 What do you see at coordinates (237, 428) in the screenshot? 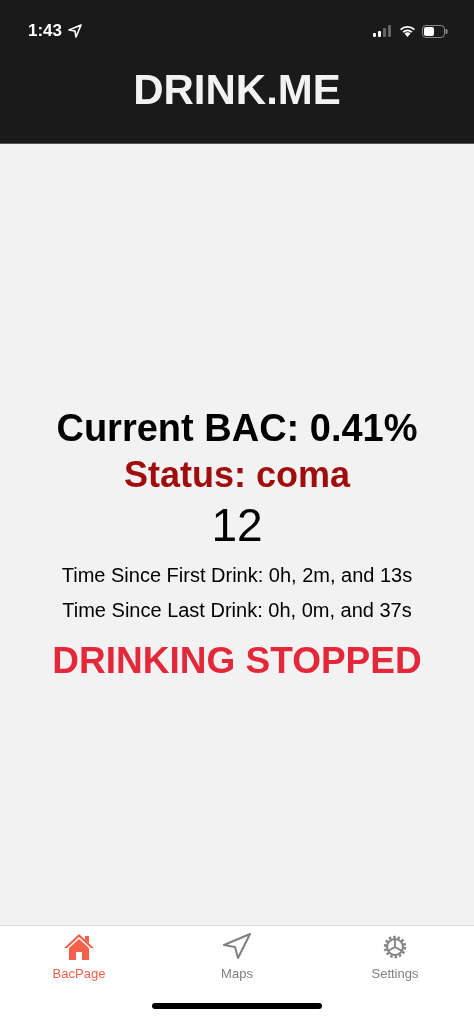
I see `current-bac: Current BAC: 0.41%` at bounding box center [237, 428].